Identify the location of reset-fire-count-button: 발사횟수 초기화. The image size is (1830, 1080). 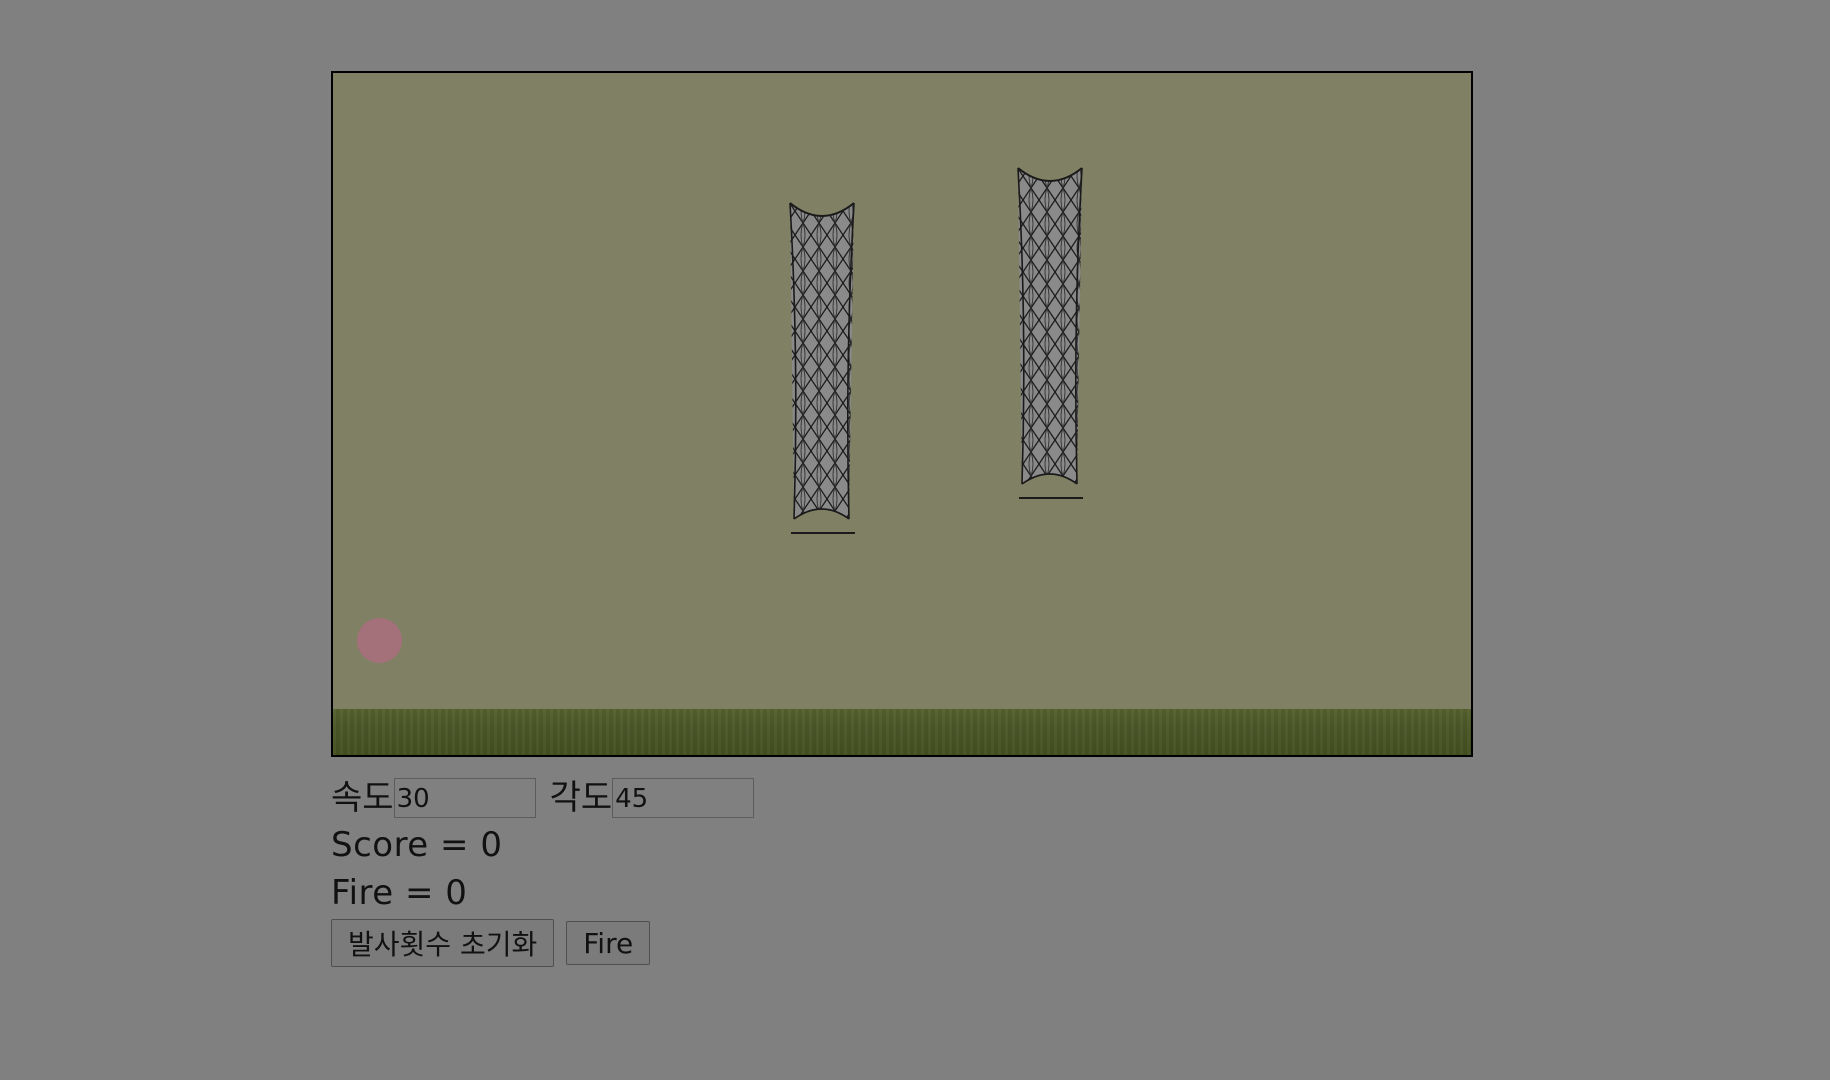
(443, 943).